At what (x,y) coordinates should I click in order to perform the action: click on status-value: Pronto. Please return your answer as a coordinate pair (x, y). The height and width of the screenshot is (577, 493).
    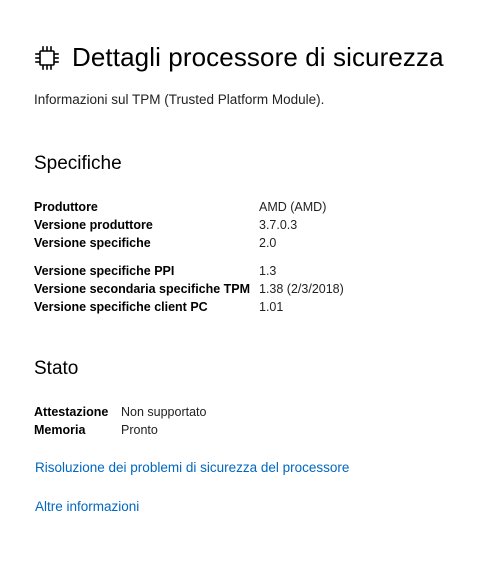
    Looking at the image, I should click on (139, 430).